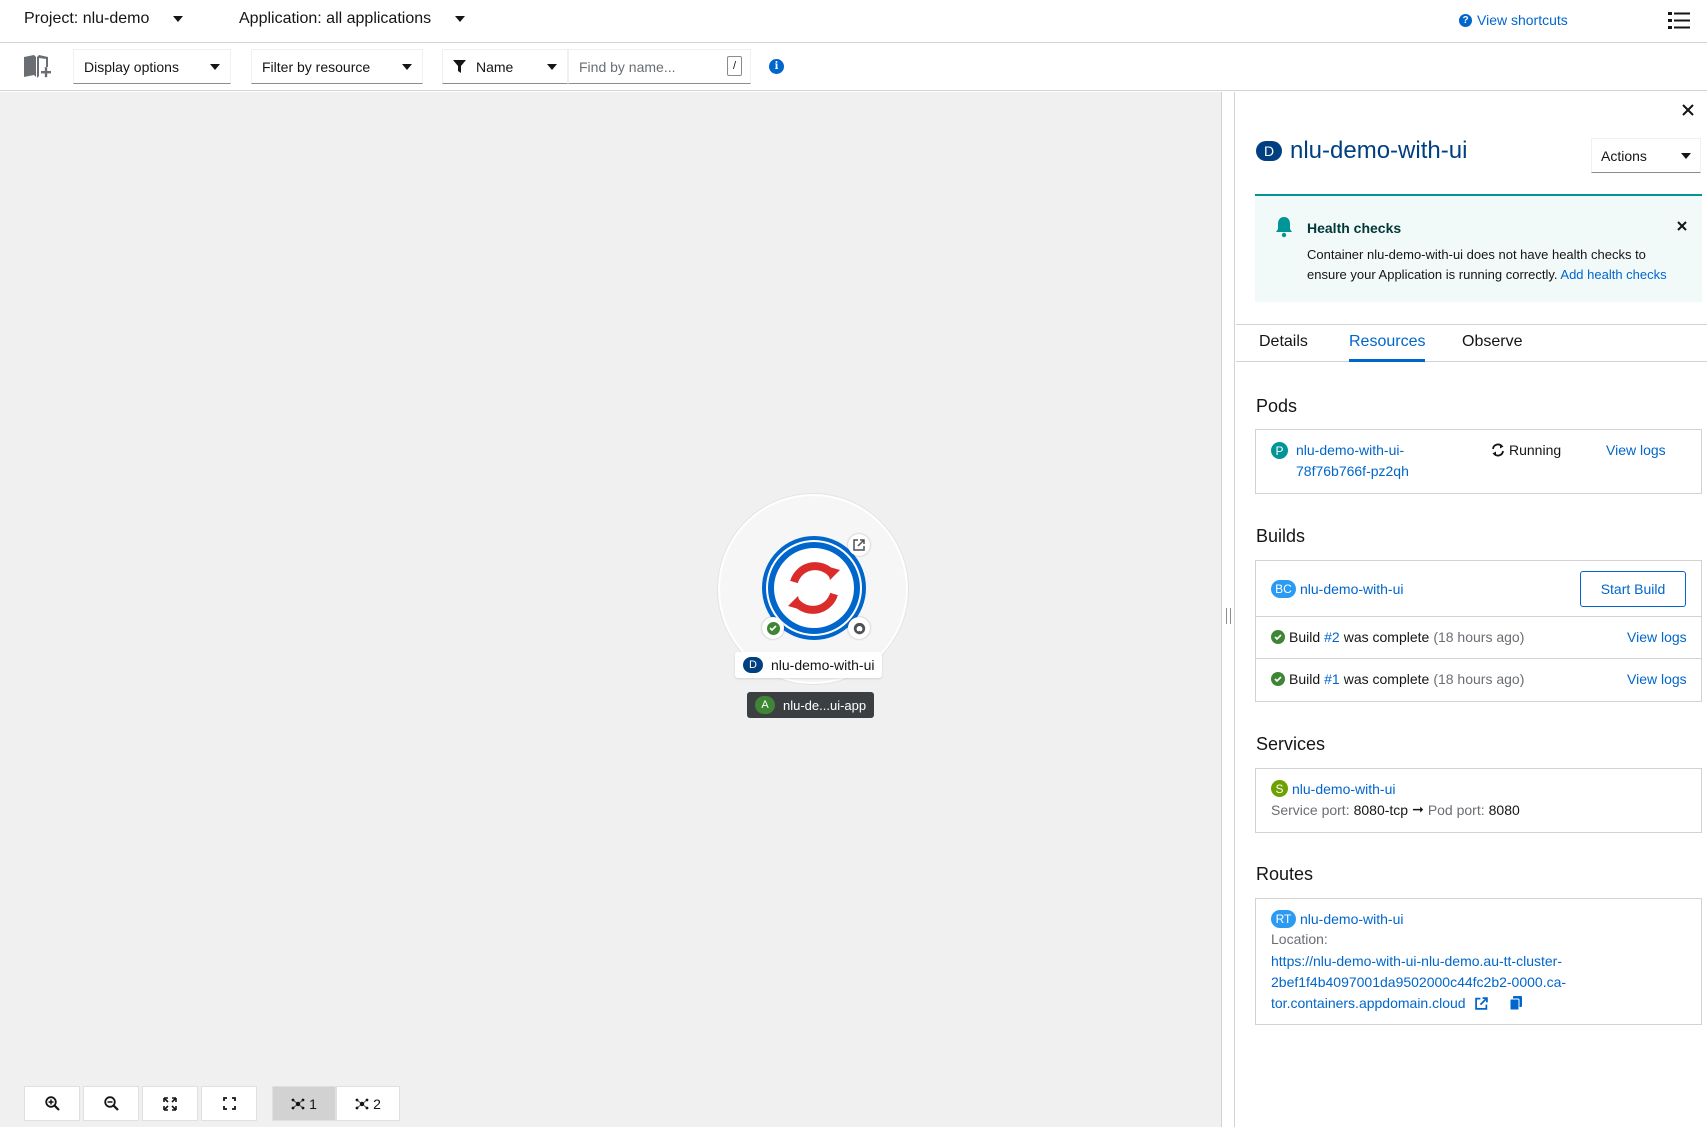  Describe the element at coordinates (1679, 21) in the screenshot. I see `list-view-icon` at that location.